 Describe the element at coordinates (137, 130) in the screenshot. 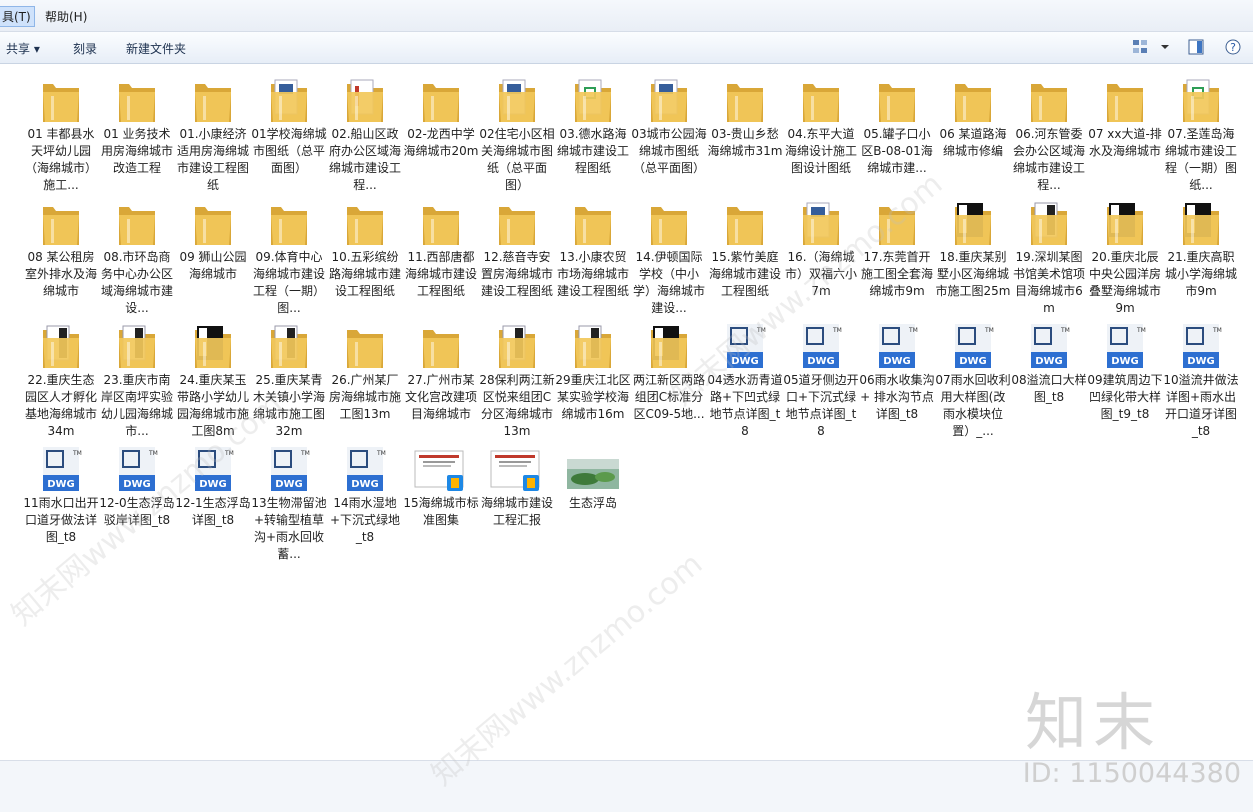

I see `file-item: 01 业务技术用房海绵城市改造工程` at that location.